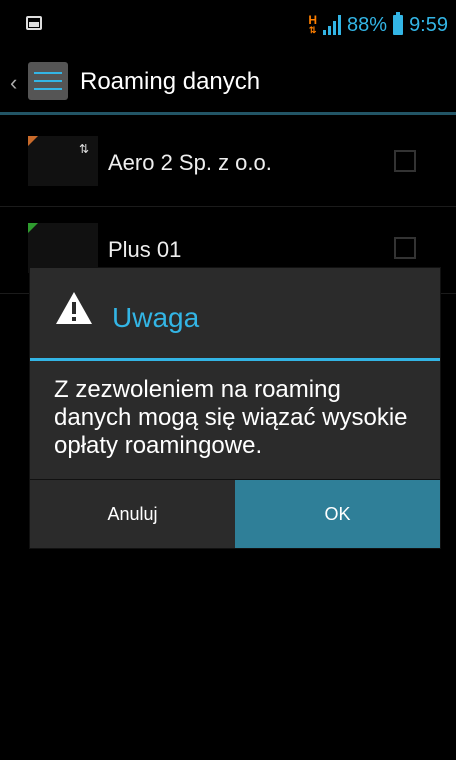  Describe the element at coordinates (367, 24) in the screenshot. I see `battery-percent: 88%` at that location.